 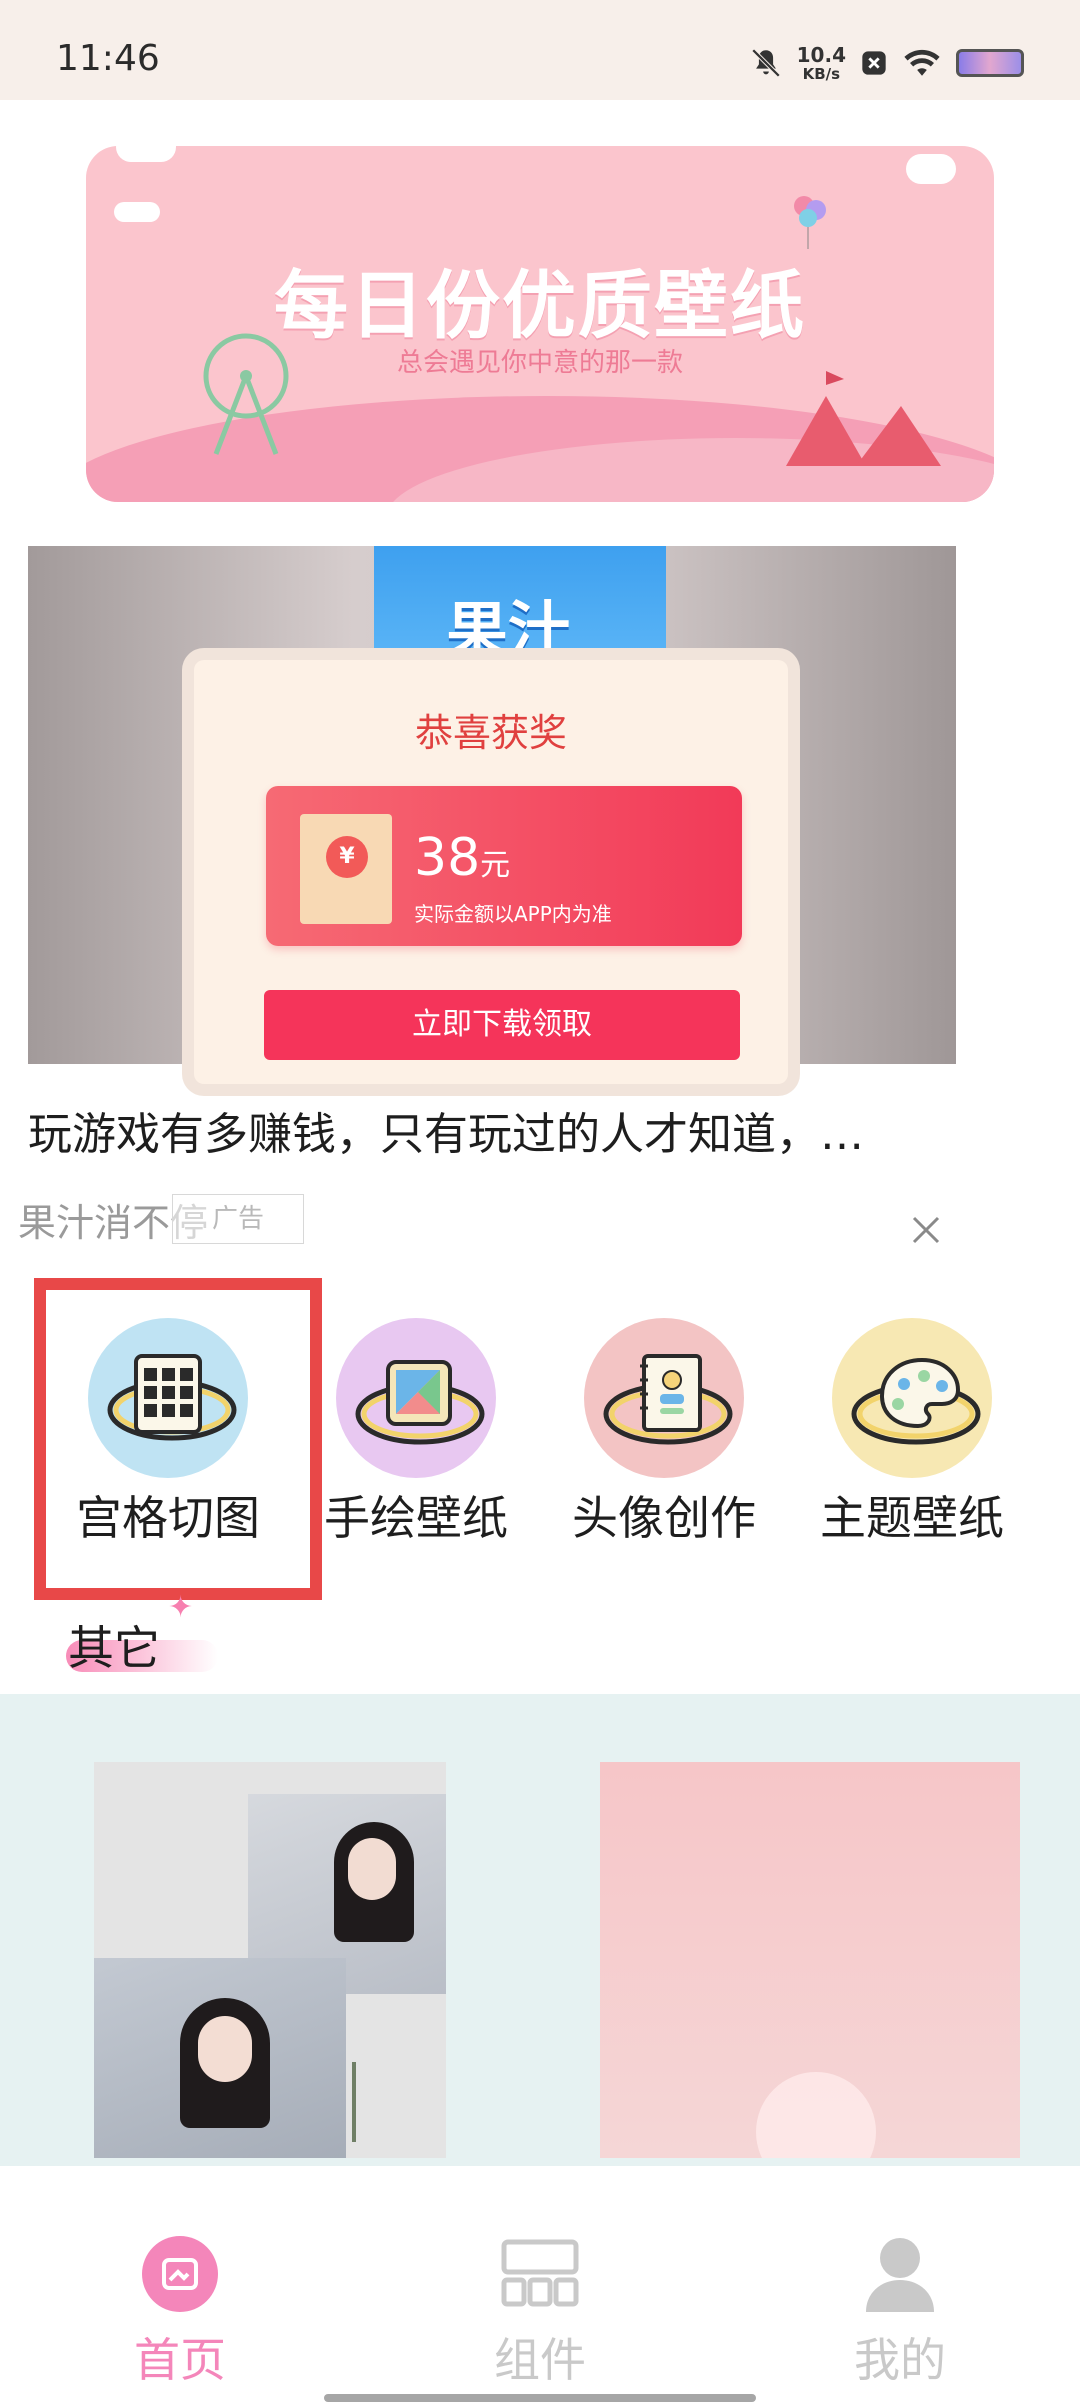 I want to click on ad-badge: 广告, so click(x=238, y=1219).